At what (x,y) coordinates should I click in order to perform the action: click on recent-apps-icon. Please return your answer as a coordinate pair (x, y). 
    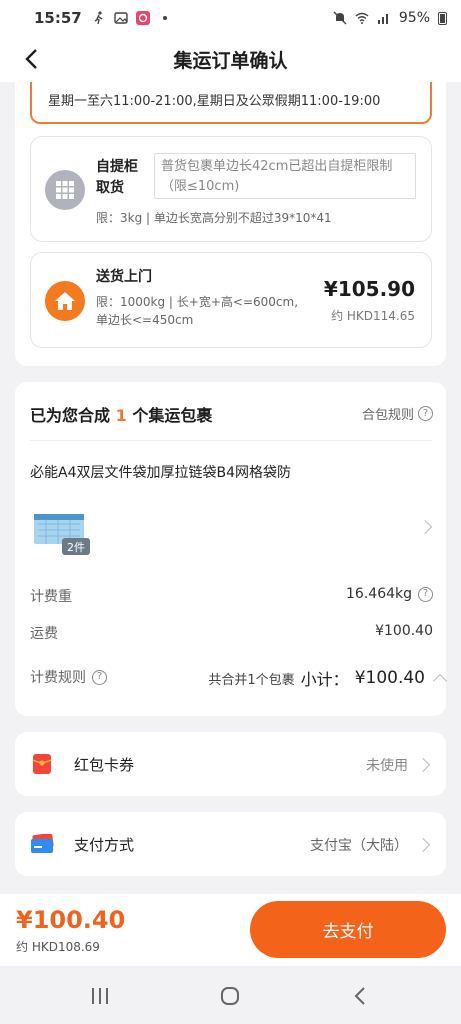
    Looking at the image, I should click on (100, 996).